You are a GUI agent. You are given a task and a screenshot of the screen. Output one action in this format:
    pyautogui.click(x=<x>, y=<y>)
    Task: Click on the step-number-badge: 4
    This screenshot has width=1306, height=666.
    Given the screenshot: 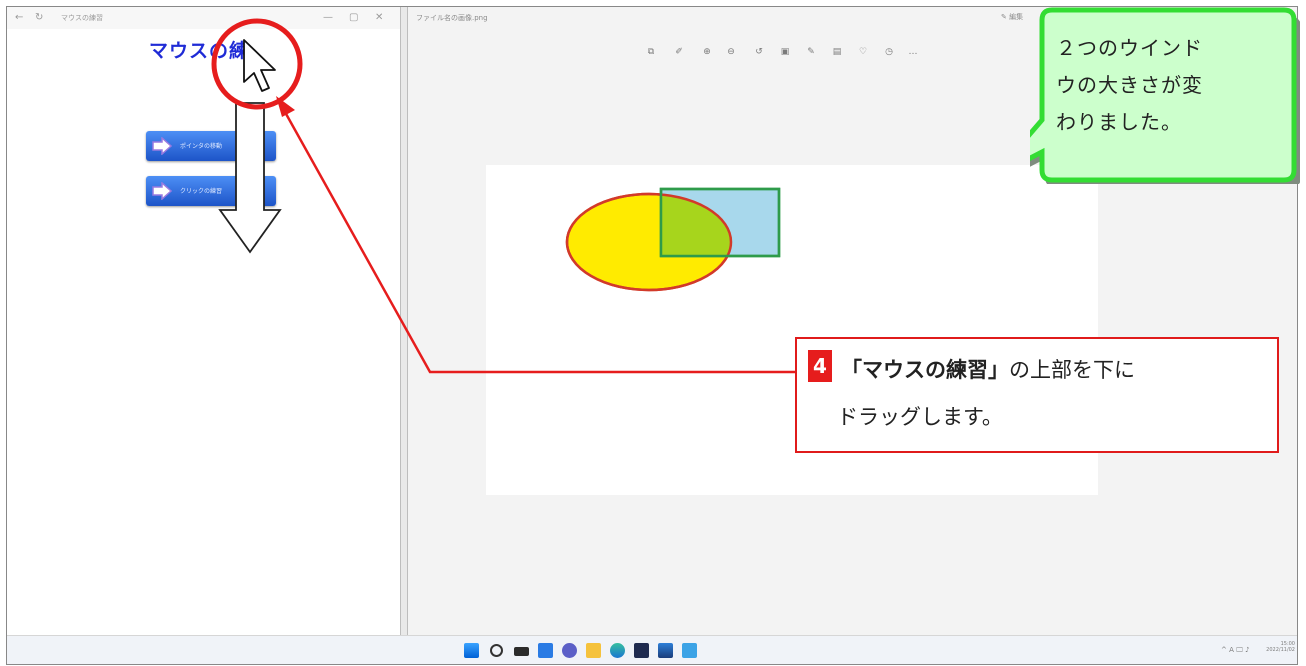 What is the action you would take?
    pyautogui.click(x=820, y=366)
    